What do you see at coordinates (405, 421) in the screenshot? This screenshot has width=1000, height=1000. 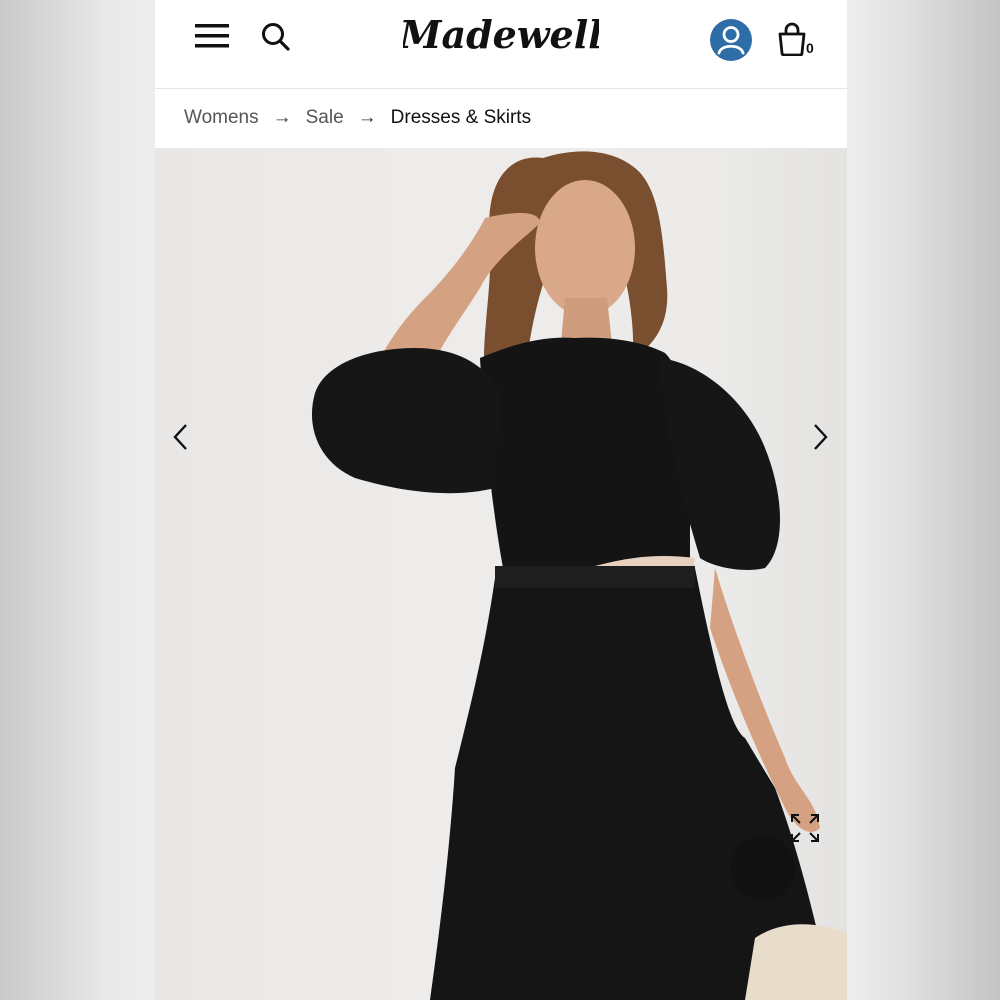 I see `puff-sleeve-left` at bounding box center [405, 421].